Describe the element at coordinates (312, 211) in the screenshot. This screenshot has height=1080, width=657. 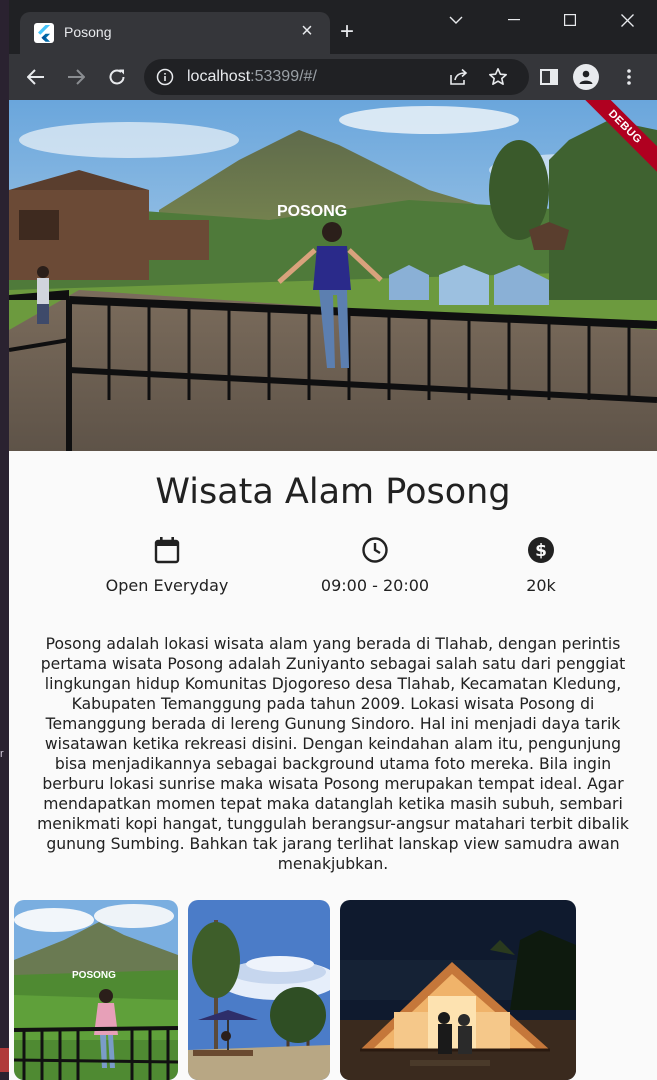
I see `hero-sign-text: POSONG` at that location.